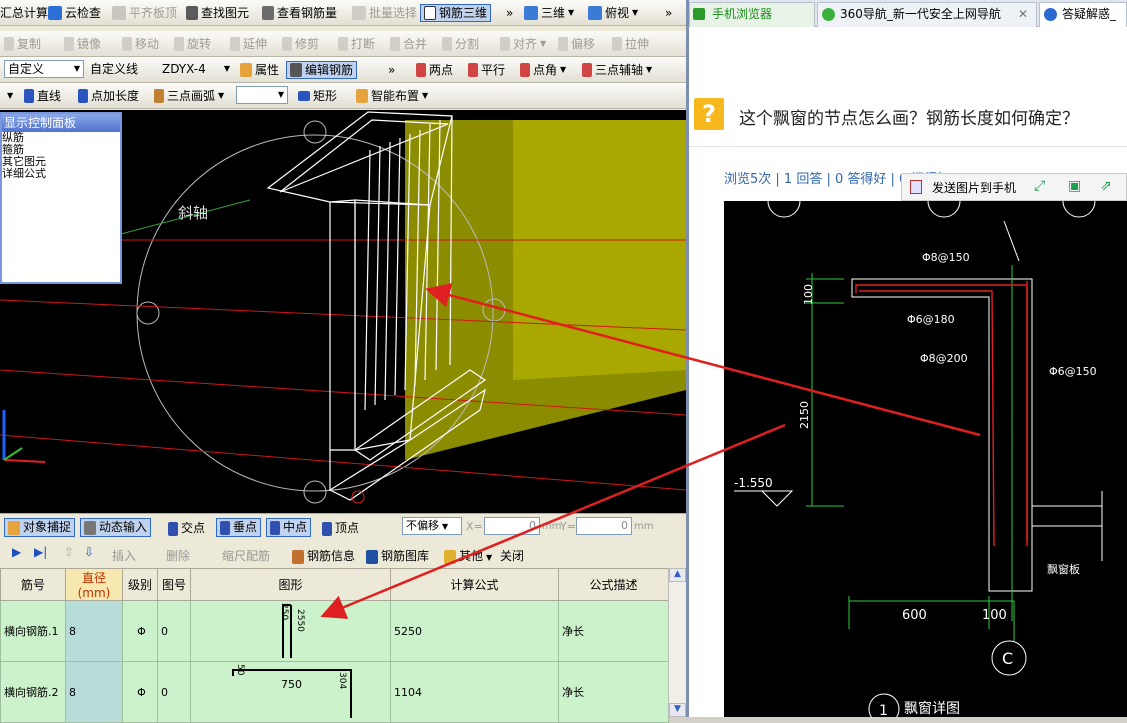 Image resolution: width=1127 pixels, height=723 pixels. I want to click on arrow-to-grid, so click(553, 521).